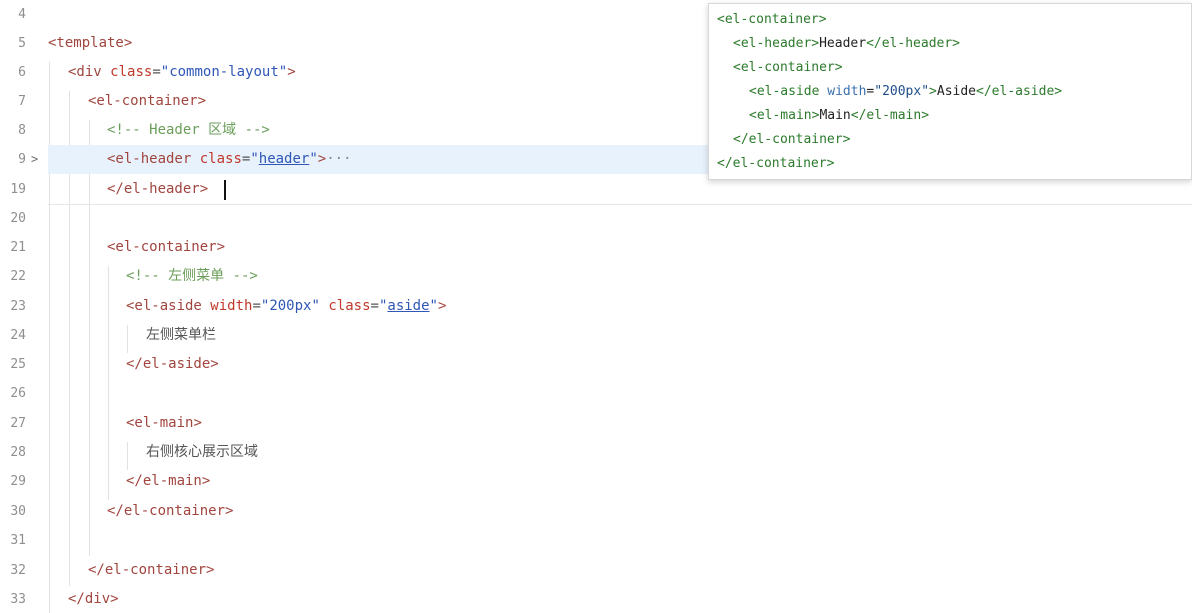 The height and width of the screenshot is (613, 1192). What do you see at coordinates (596, 481) in the screenshot?
I see `code-line: 29 </el-main>` at bounding box center [596, 481].